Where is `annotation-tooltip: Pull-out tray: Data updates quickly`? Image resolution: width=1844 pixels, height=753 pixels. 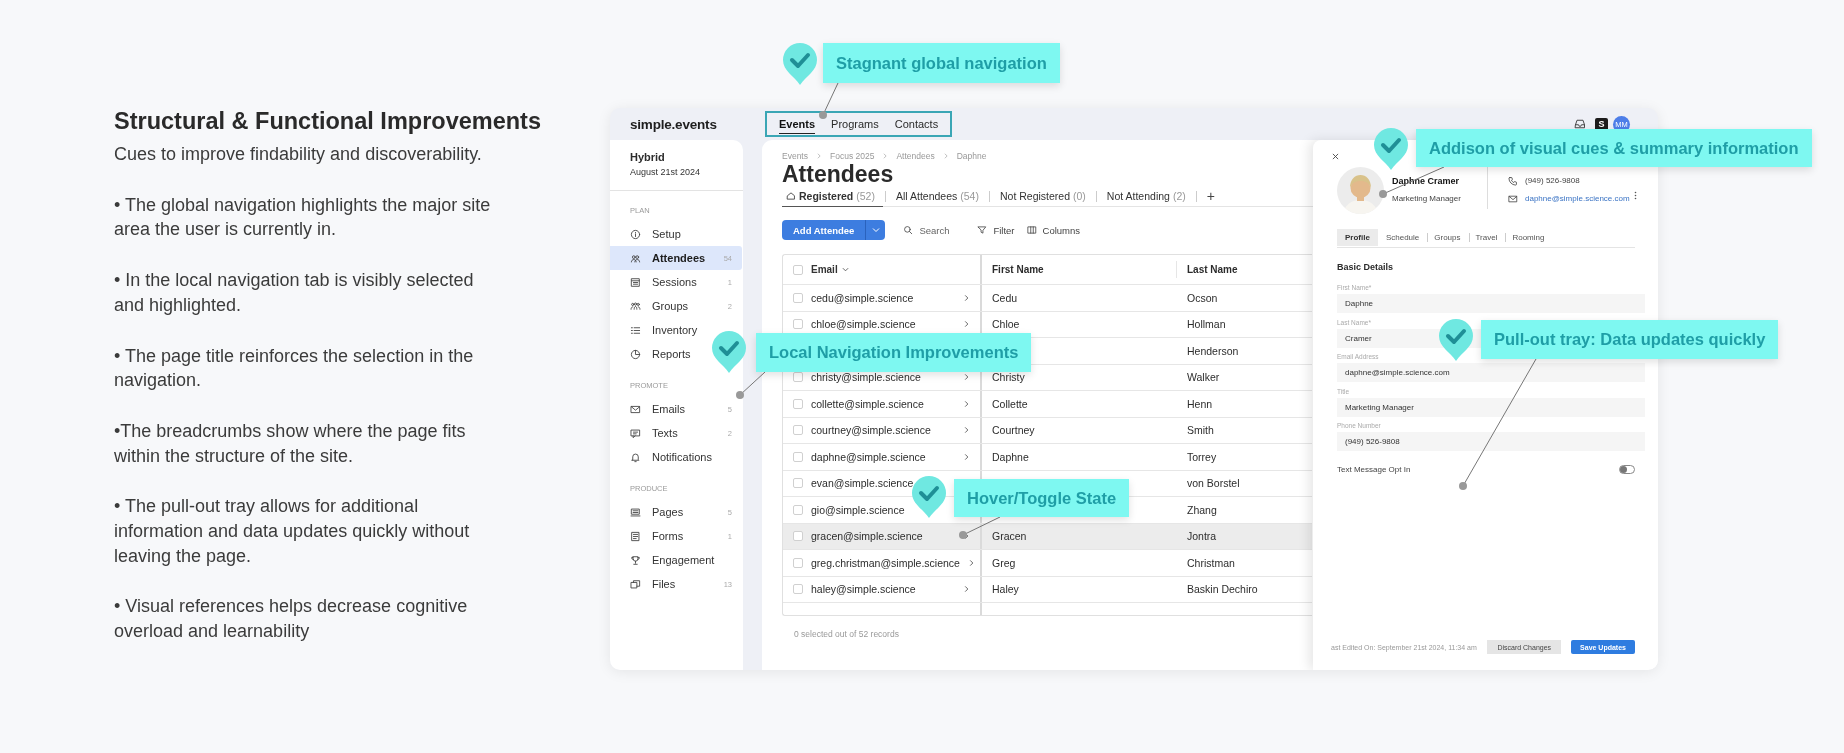
annotation-tooltip: Pull-out tray: Data updates quickly is located at coordinates (1630, 339).